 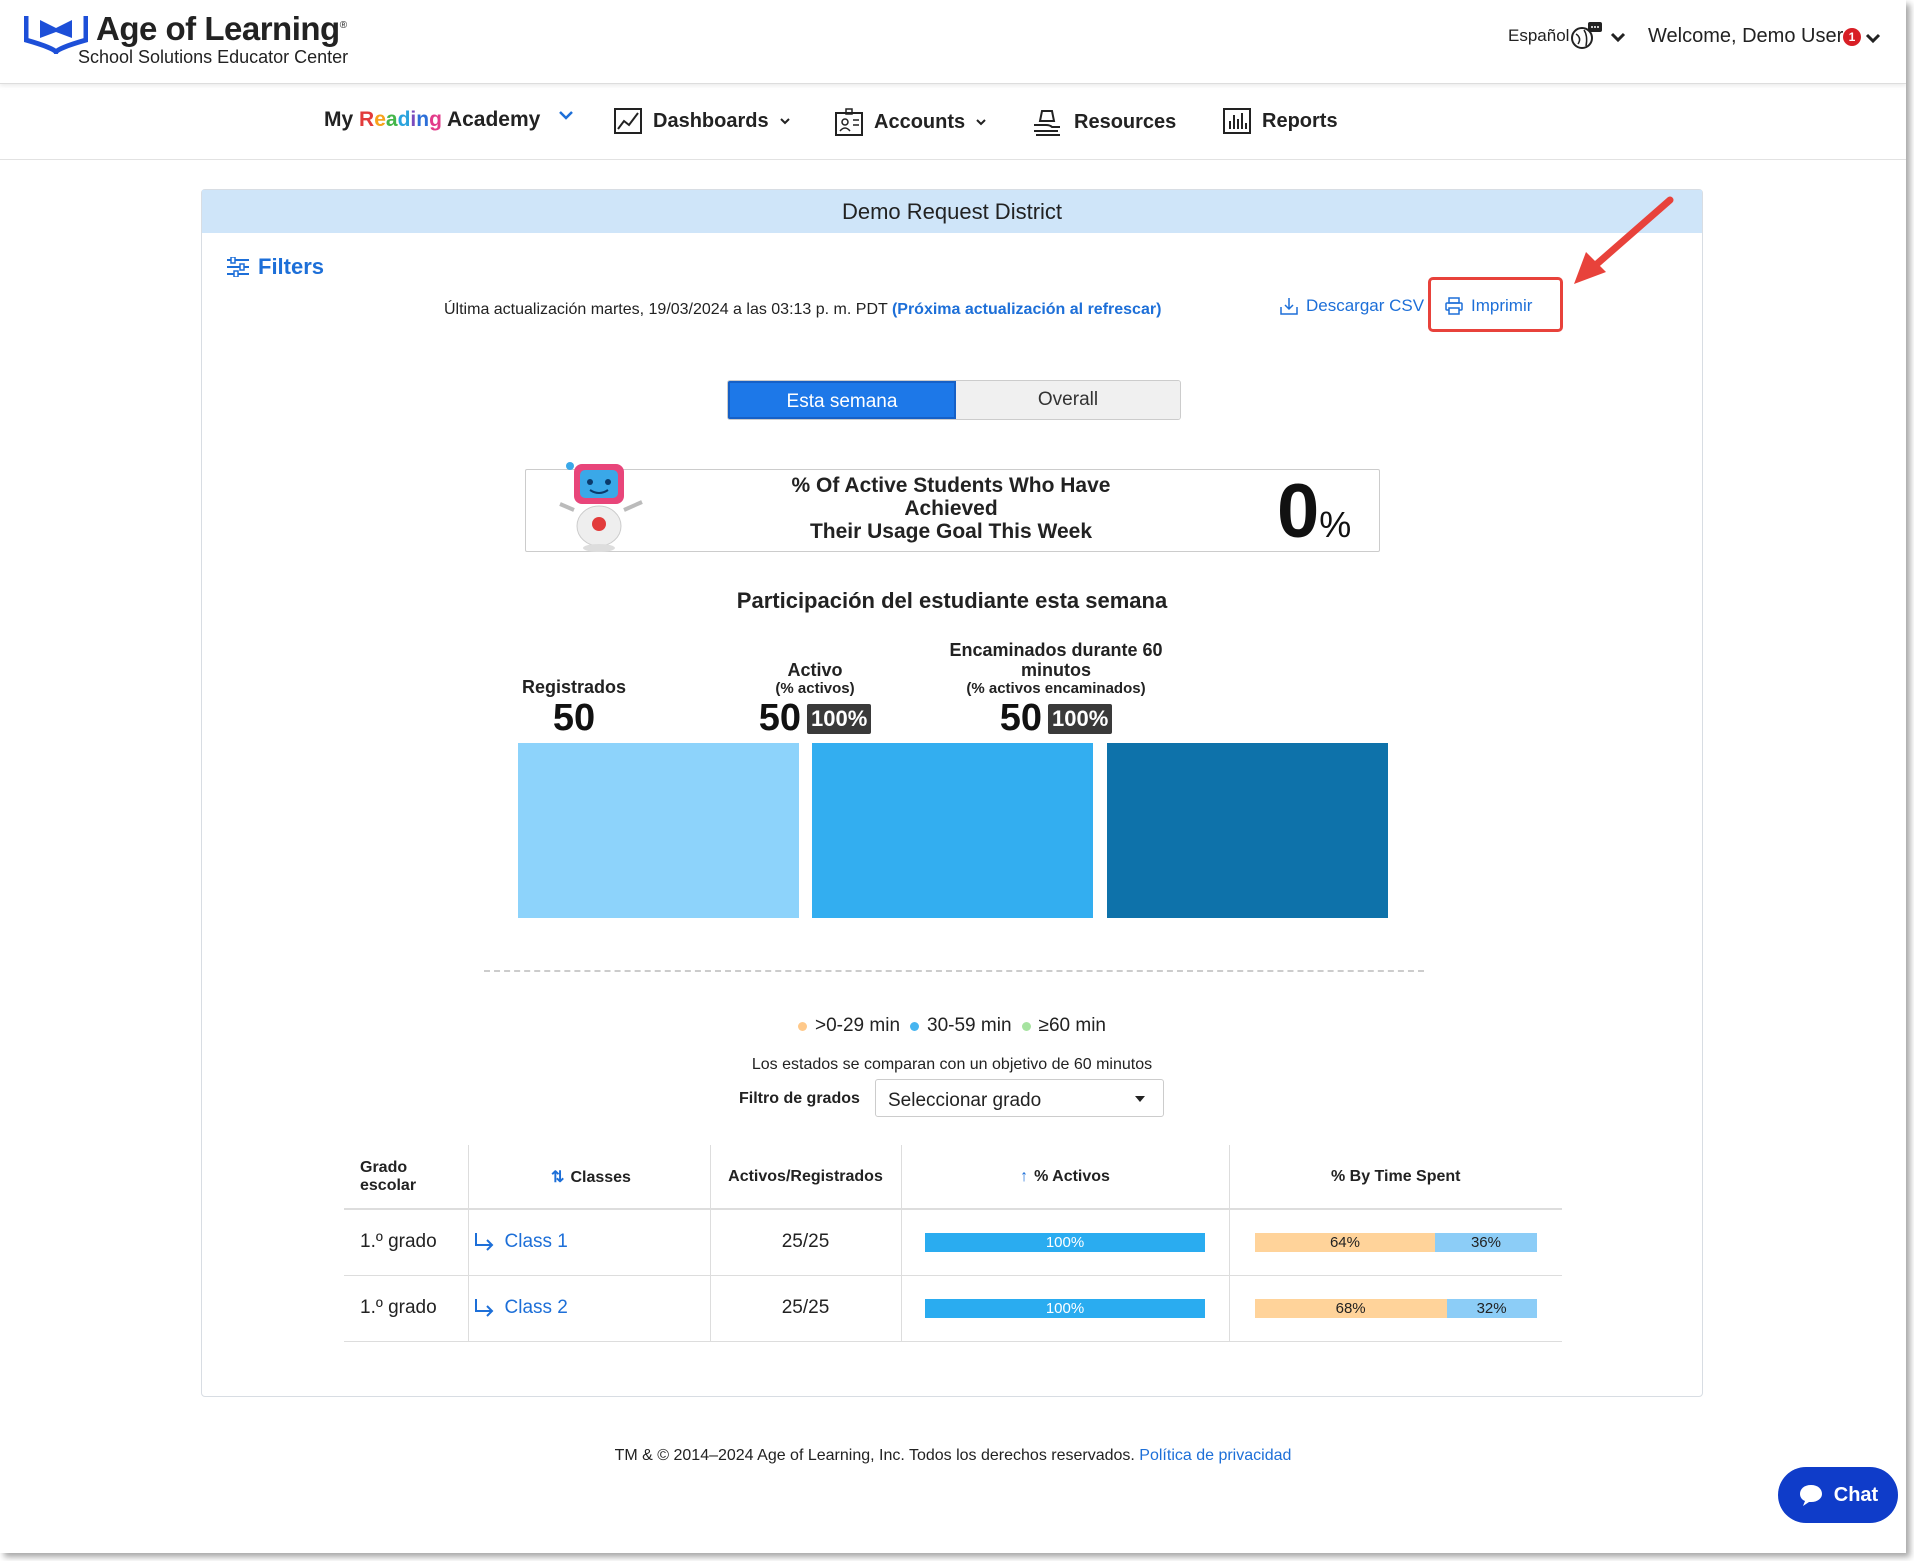 I want to click on header-time-spent: % By Time Spent, so click(x=1395, y=1177).